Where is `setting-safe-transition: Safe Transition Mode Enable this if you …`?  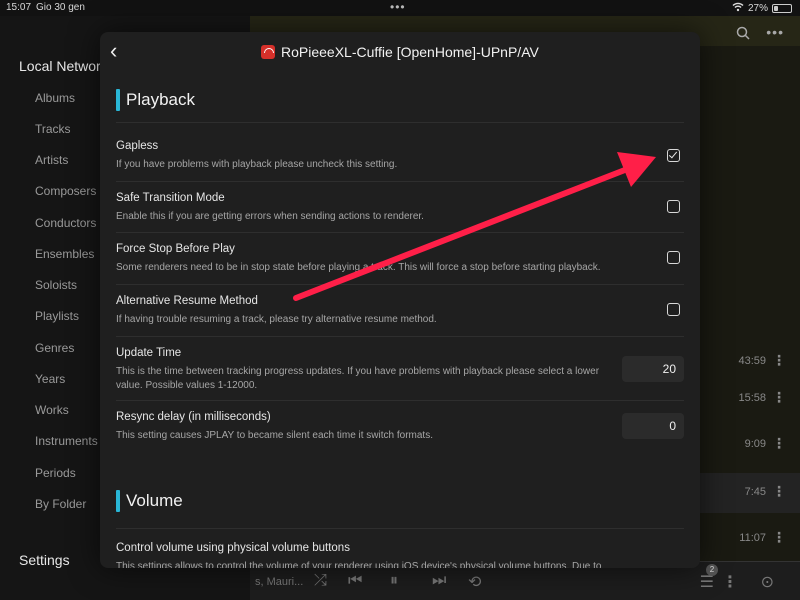
setting-safe-transition: Safe Transition Mode Enable this if you … is located at coordinates (400, 206).